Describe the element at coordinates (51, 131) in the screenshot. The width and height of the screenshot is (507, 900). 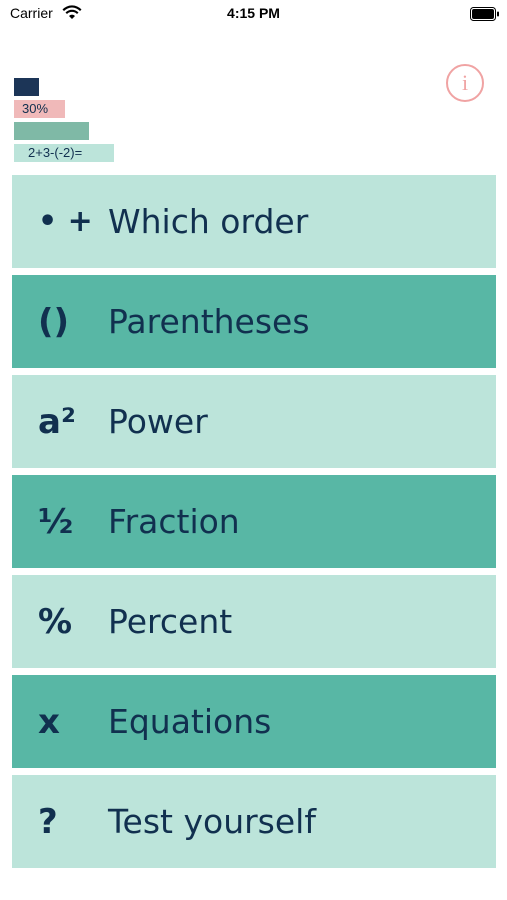
I see `teal-progress-bar` at that location.